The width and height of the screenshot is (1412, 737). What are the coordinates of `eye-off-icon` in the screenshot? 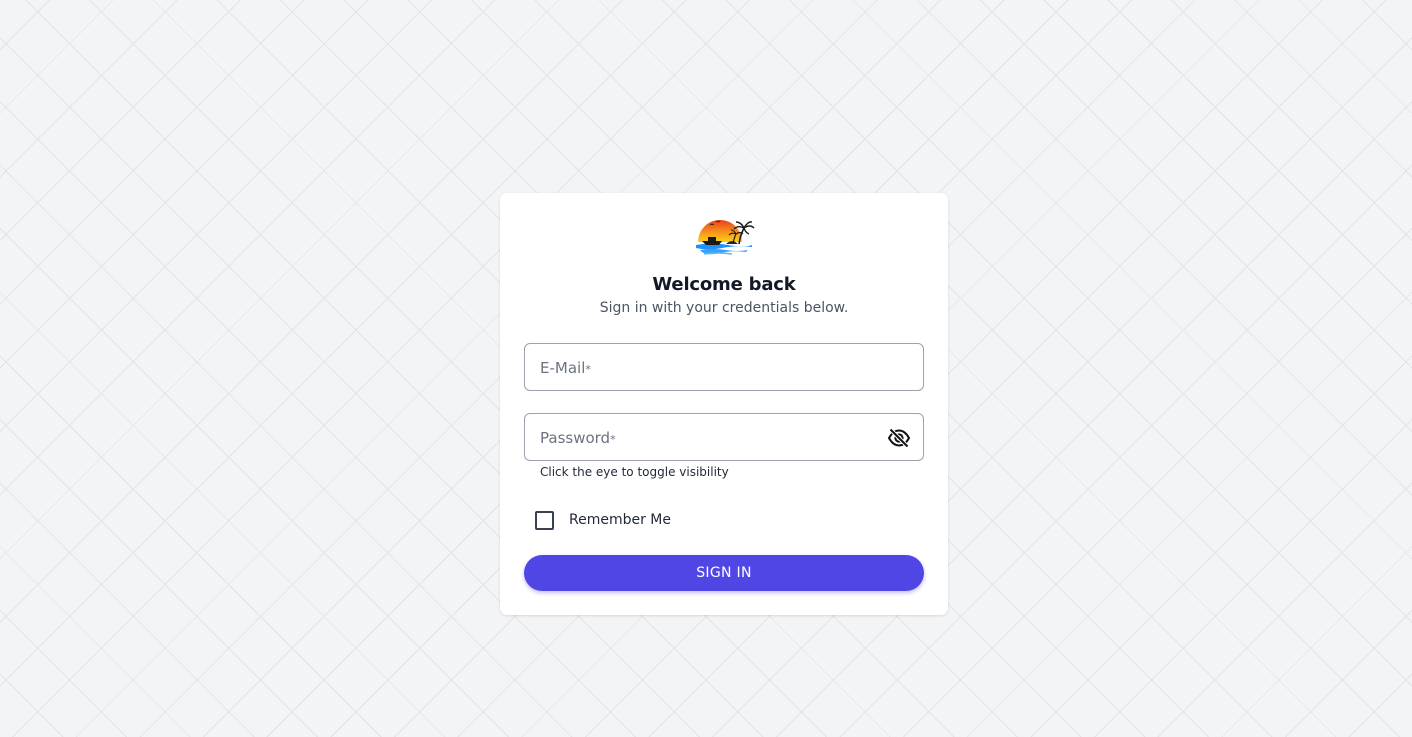 It's located at (899, 438).